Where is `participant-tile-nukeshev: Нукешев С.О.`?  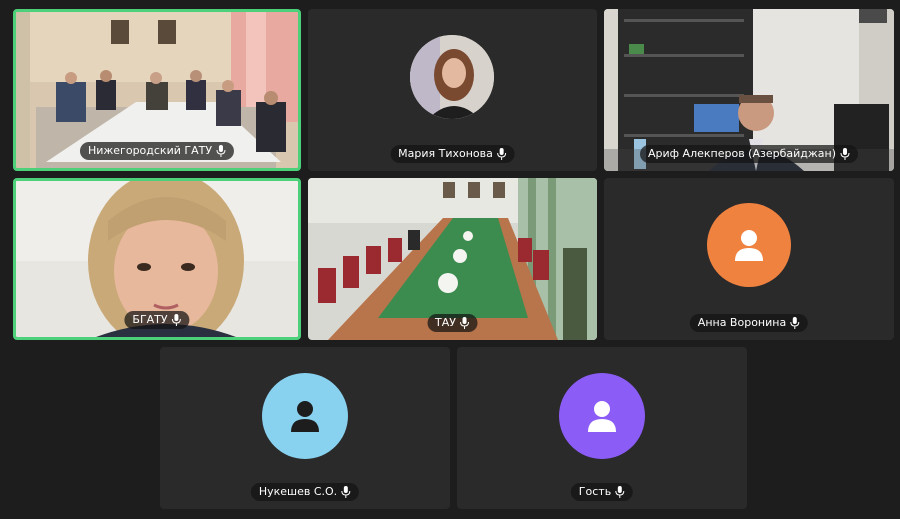 participant-tile-nukeshev: Нукешев С.О. is located at coordinates (305, 428).